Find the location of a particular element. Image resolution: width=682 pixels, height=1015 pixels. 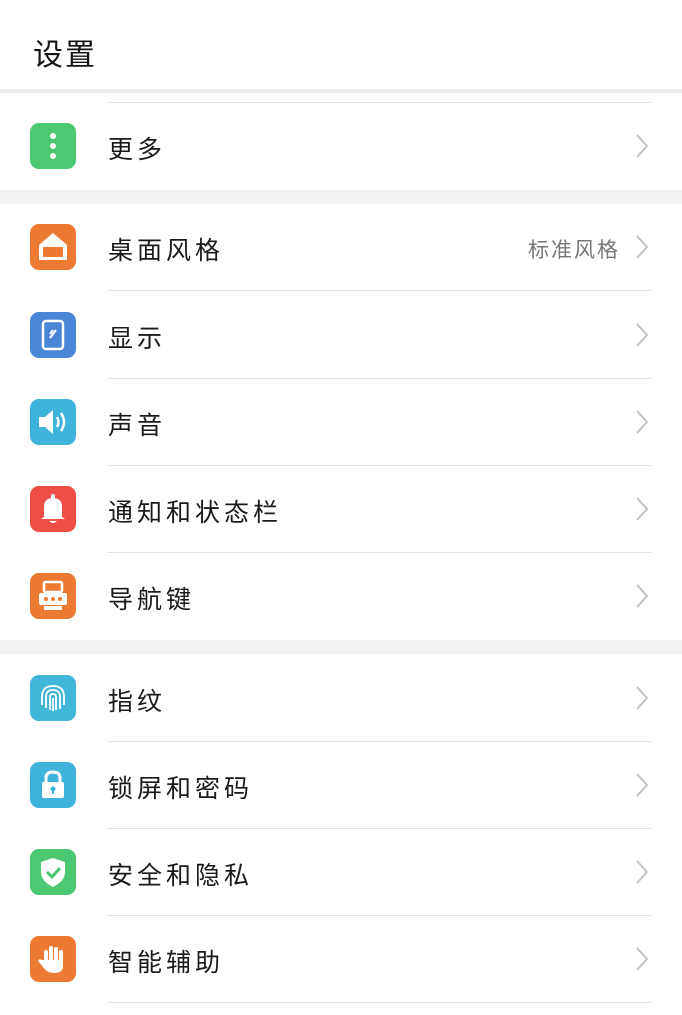

fingerprint-icon is located at coordinates (53, 698).